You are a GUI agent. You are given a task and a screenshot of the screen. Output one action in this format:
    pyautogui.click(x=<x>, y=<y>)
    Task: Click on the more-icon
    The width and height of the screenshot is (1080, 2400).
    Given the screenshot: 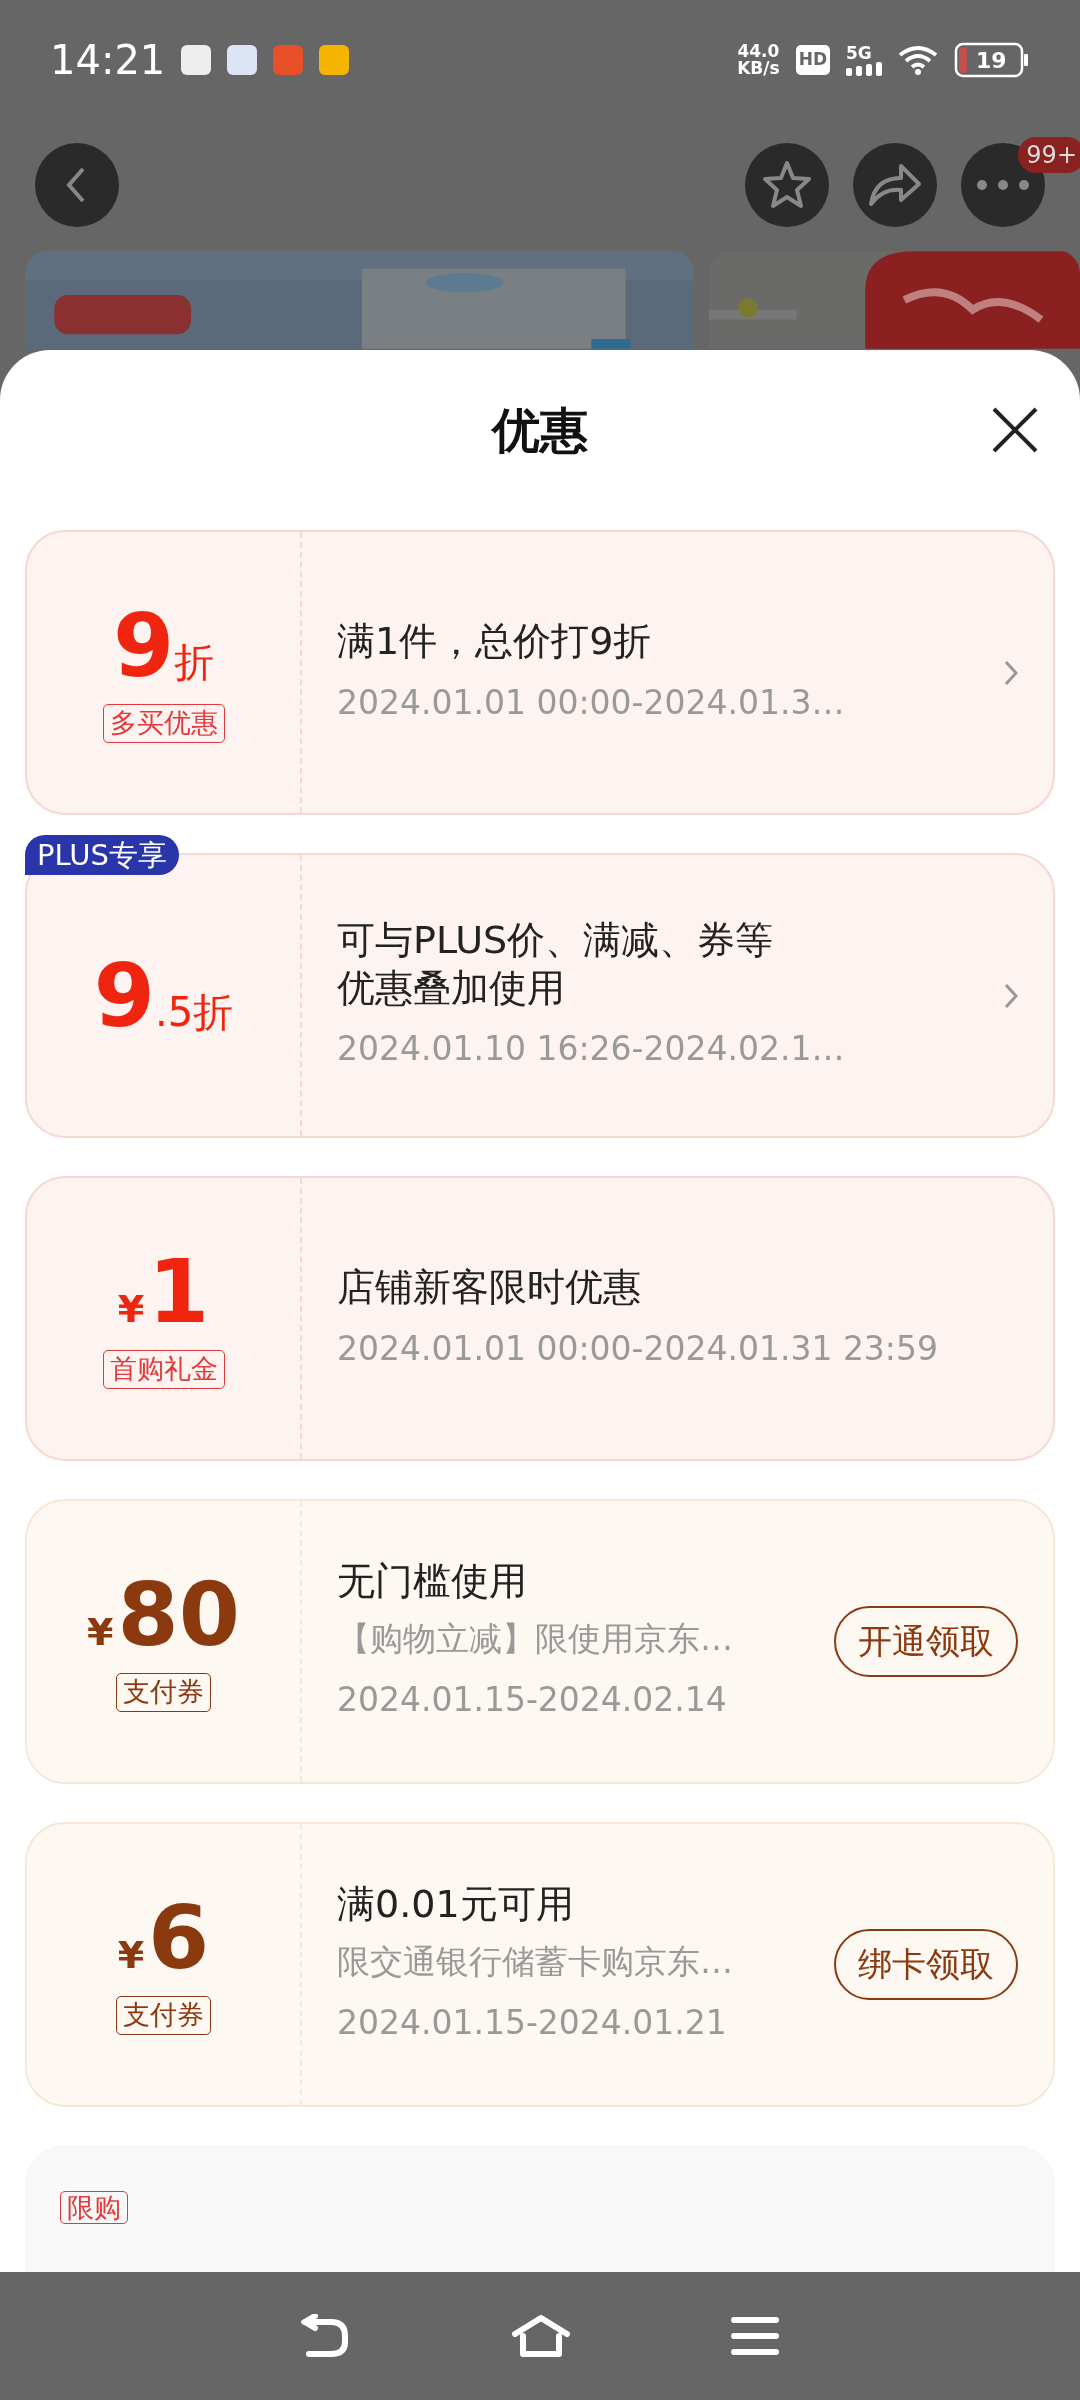 What is the action you would take?
    pyautogui.click(x=1003, y=185)
    